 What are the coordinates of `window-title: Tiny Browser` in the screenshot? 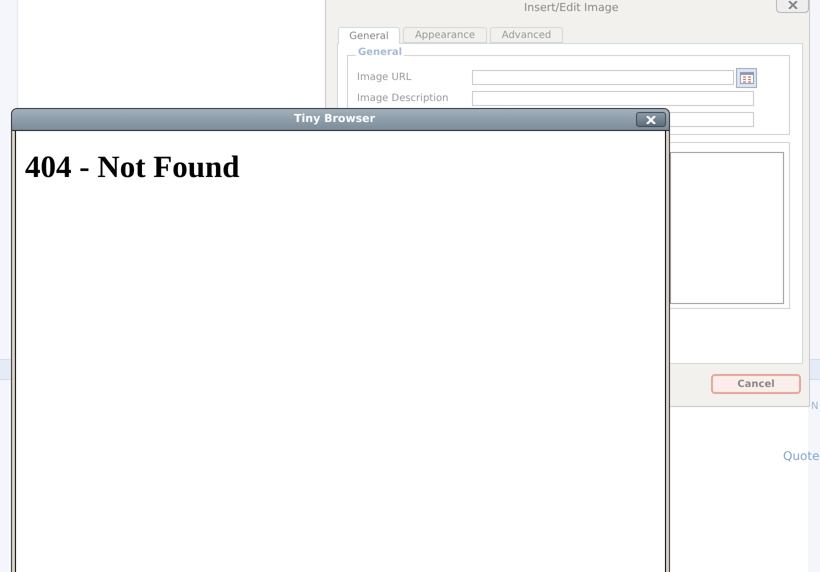 It's located at (335, 118).